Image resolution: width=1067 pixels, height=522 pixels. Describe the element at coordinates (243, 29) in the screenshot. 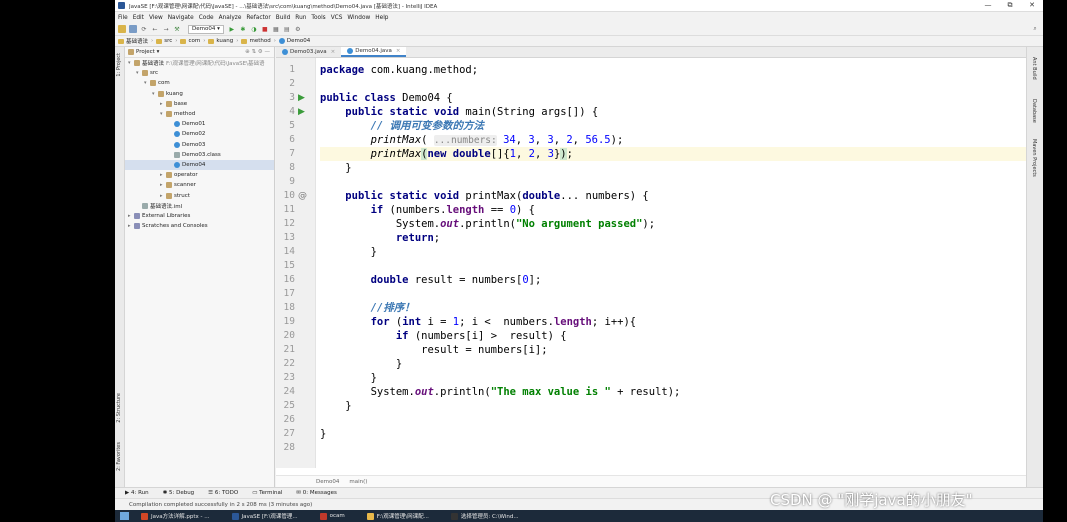

I see `debug-icon: ✱` at that location.